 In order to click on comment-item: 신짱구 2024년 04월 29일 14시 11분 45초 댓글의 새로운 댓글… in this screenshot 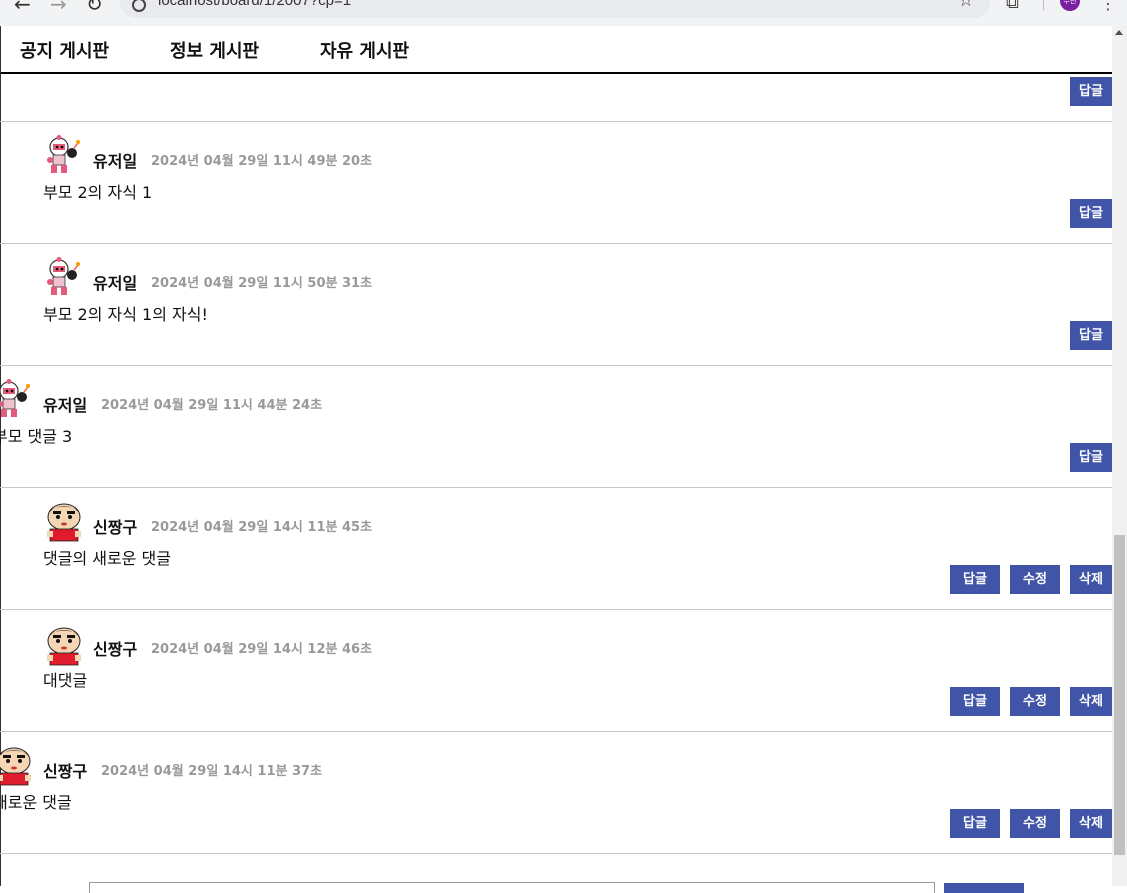, I will do `click(556, 549)`.